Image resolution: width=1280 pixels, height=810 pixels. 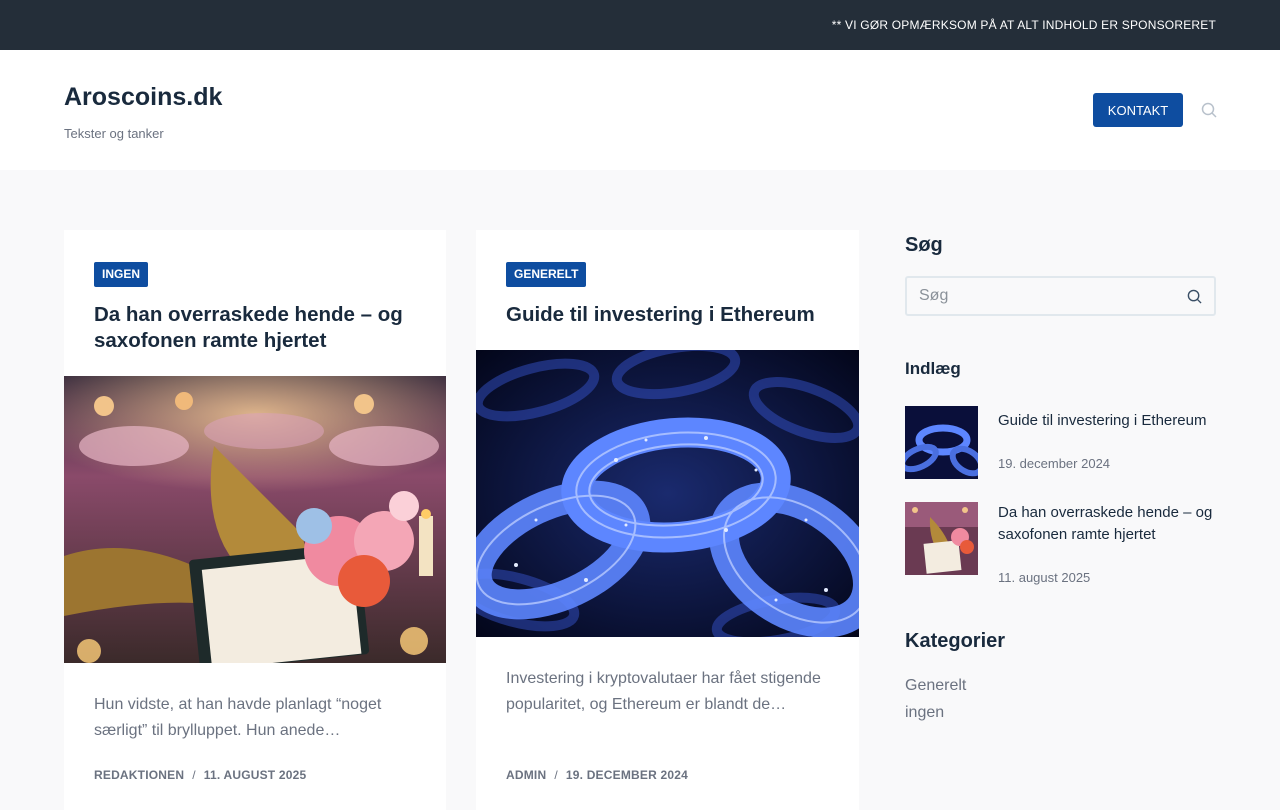 What do you see at coordinates (1108, 421) in the screenshot?
I see `recent-post-title: Guide til investering i Ethereum` at bounding box center [1108, 421].